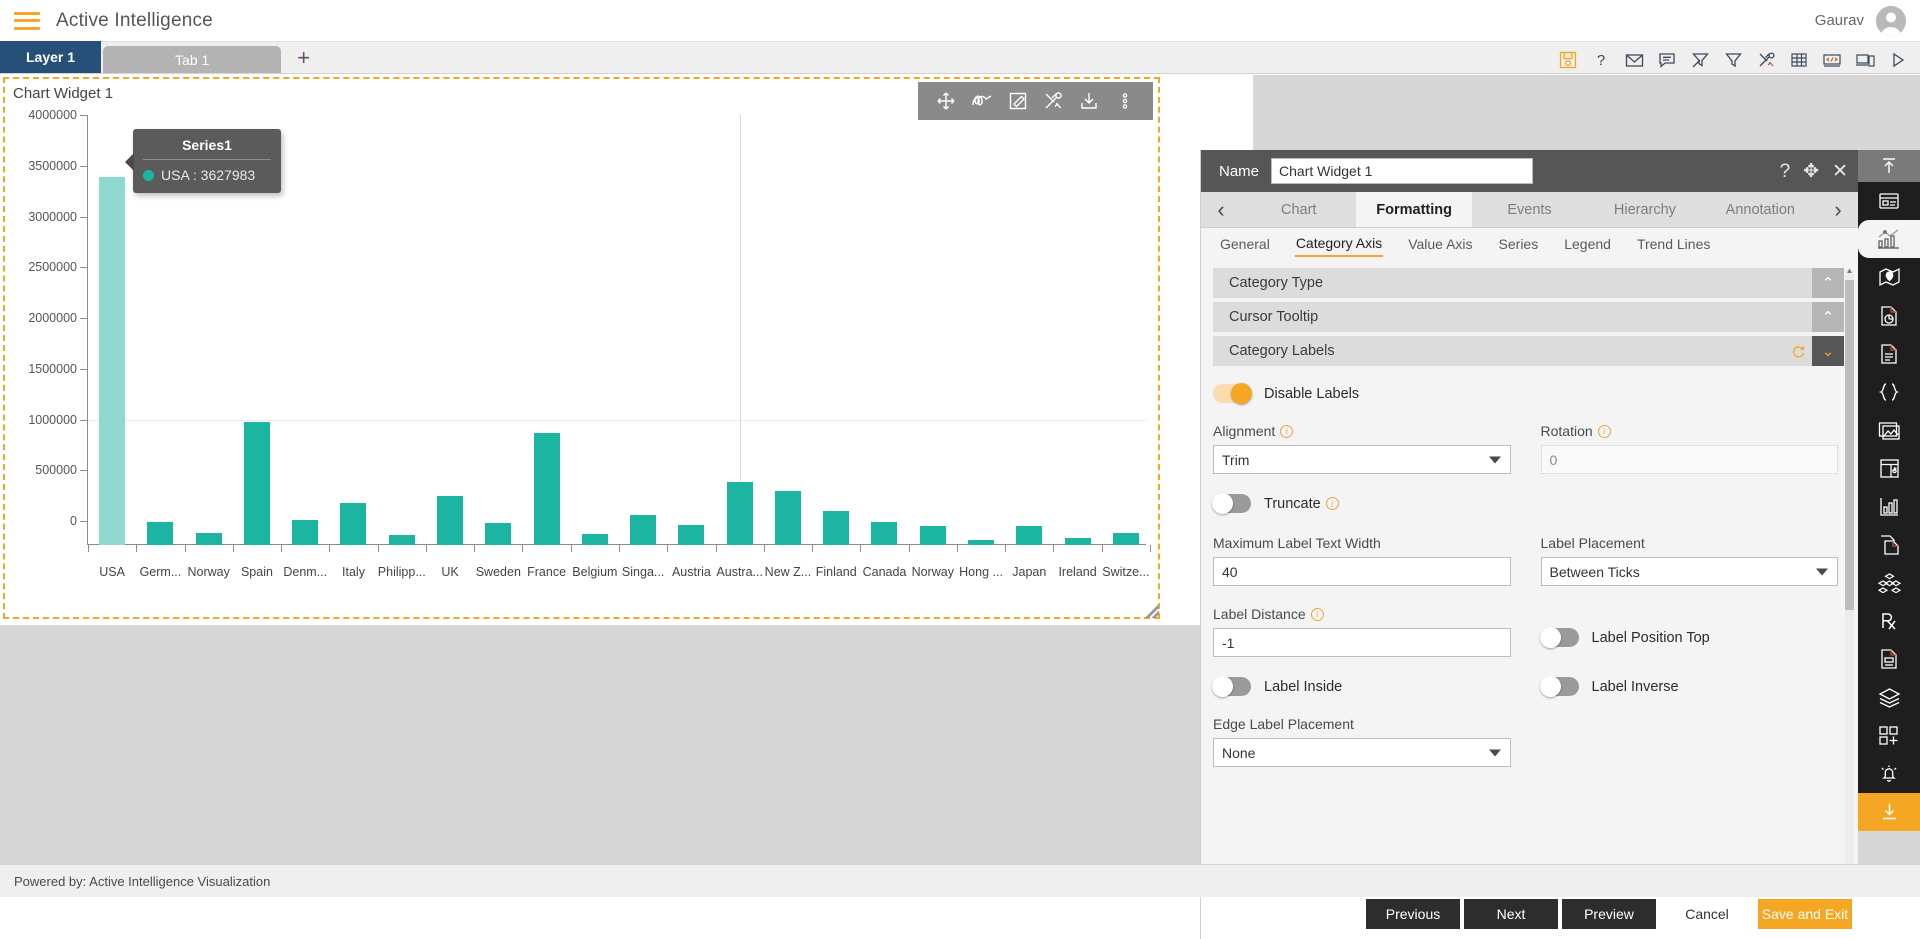 Image resolution: width=1920 pixels, height=939 pixels. What do you see at coordinates (1889, 659) in the screenshot?
I see `form-document-icon` at bounding box center [1889, 659].